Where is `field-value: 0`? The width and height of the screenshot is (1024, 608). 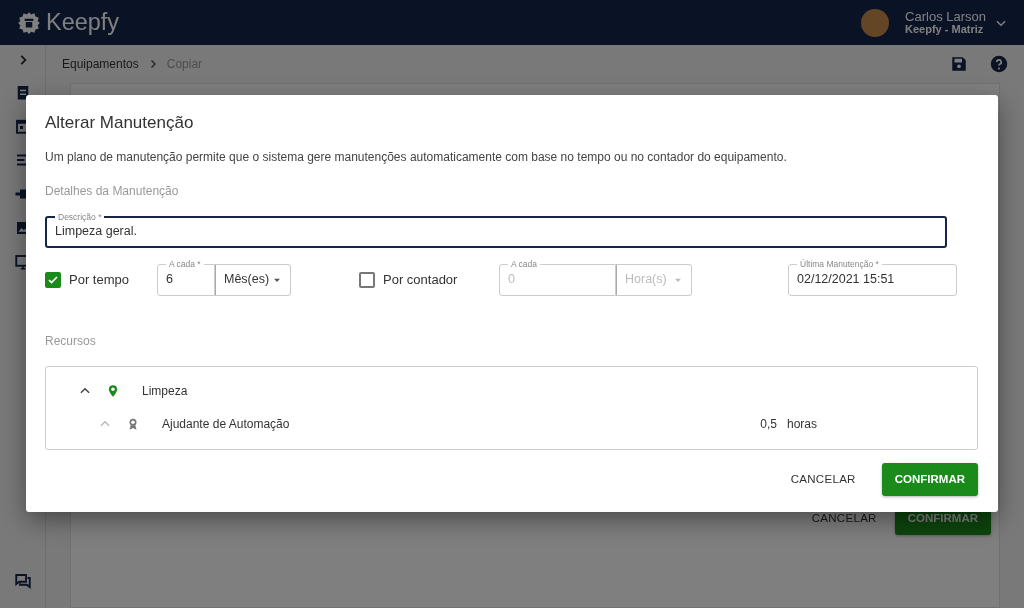
field-value: 0 is located at coordinates (511, 280).